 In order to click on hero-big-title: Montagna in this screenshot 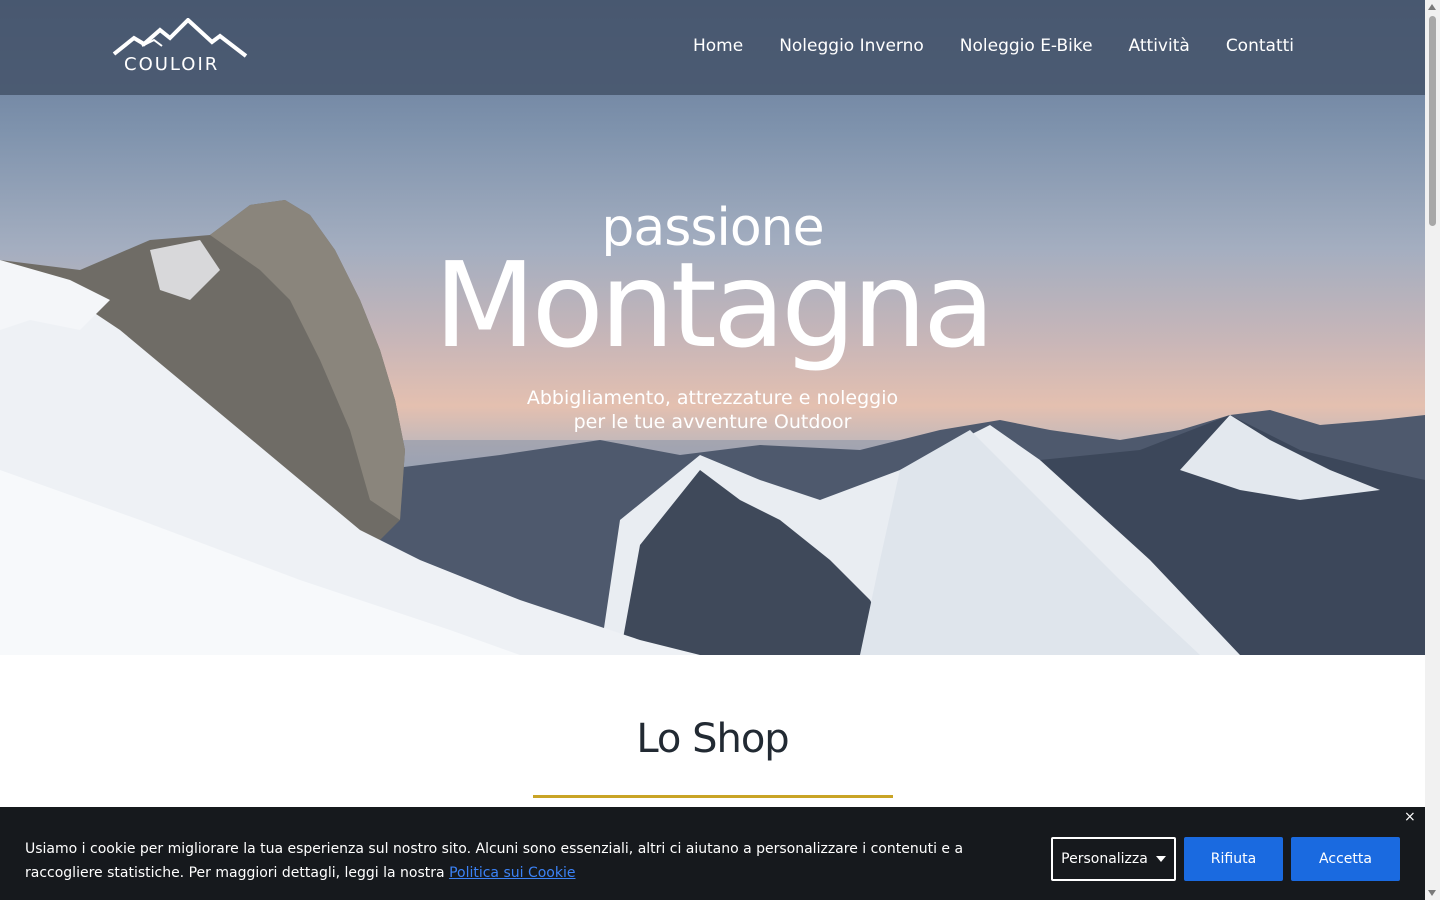, I will do `click(714, 305)`.